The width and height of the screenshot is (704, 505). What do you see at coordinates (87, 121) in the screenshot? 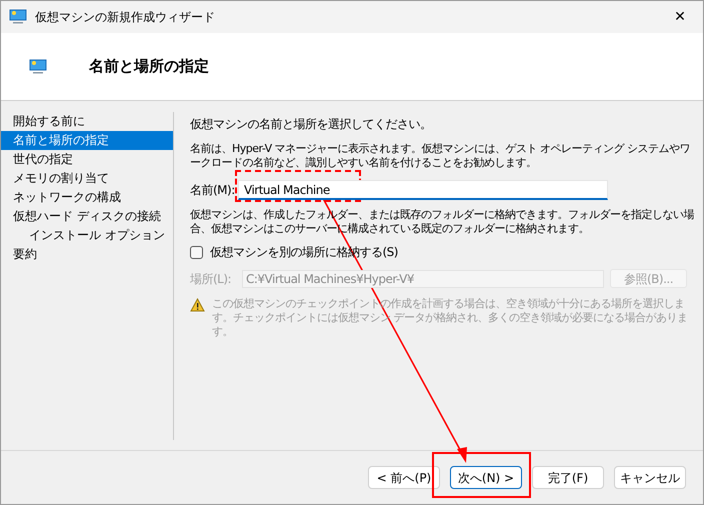
I see `wizard-step: 開始する前に` at bounding box center [87, 121].